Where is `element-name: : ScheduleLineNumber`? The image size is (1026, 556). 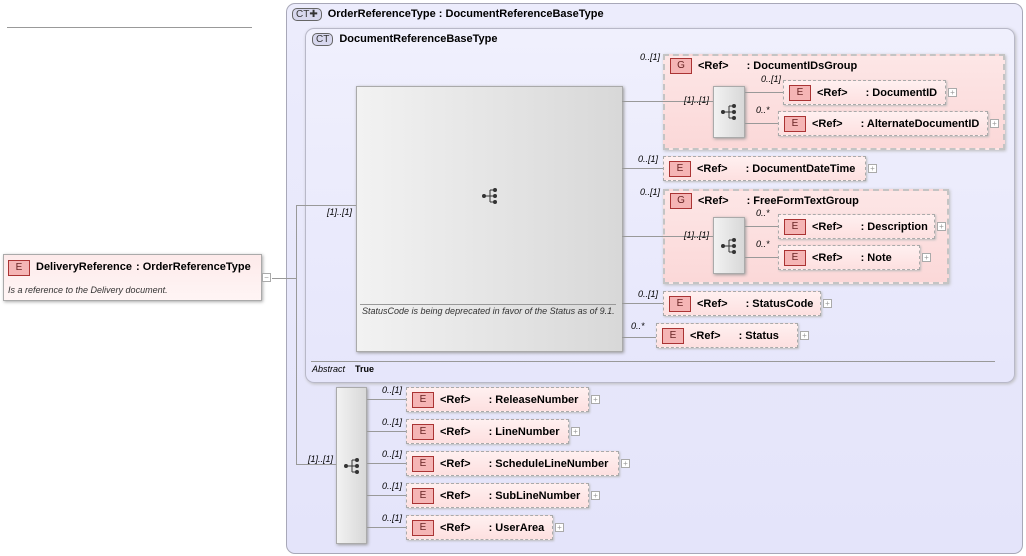
element-name: : ScheduleLineNumber is located at coordinates (548, 463).